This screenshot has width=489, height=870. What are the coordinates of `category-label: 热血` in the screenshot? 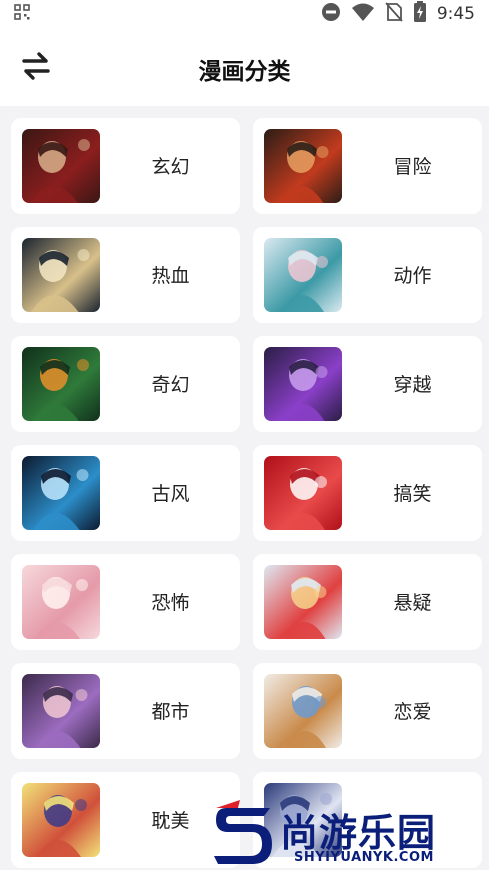 It's located at (170, 276).